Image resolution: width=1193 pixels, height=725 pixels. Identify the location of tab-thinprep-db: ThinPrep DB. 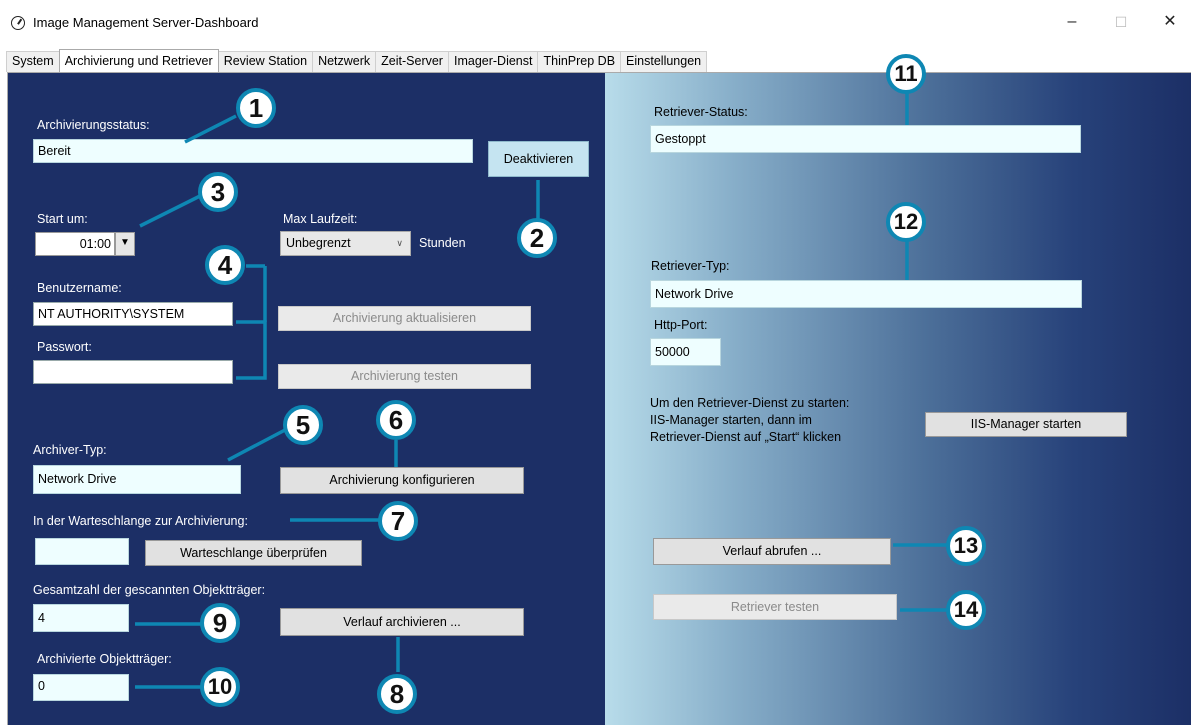
(579, 61).